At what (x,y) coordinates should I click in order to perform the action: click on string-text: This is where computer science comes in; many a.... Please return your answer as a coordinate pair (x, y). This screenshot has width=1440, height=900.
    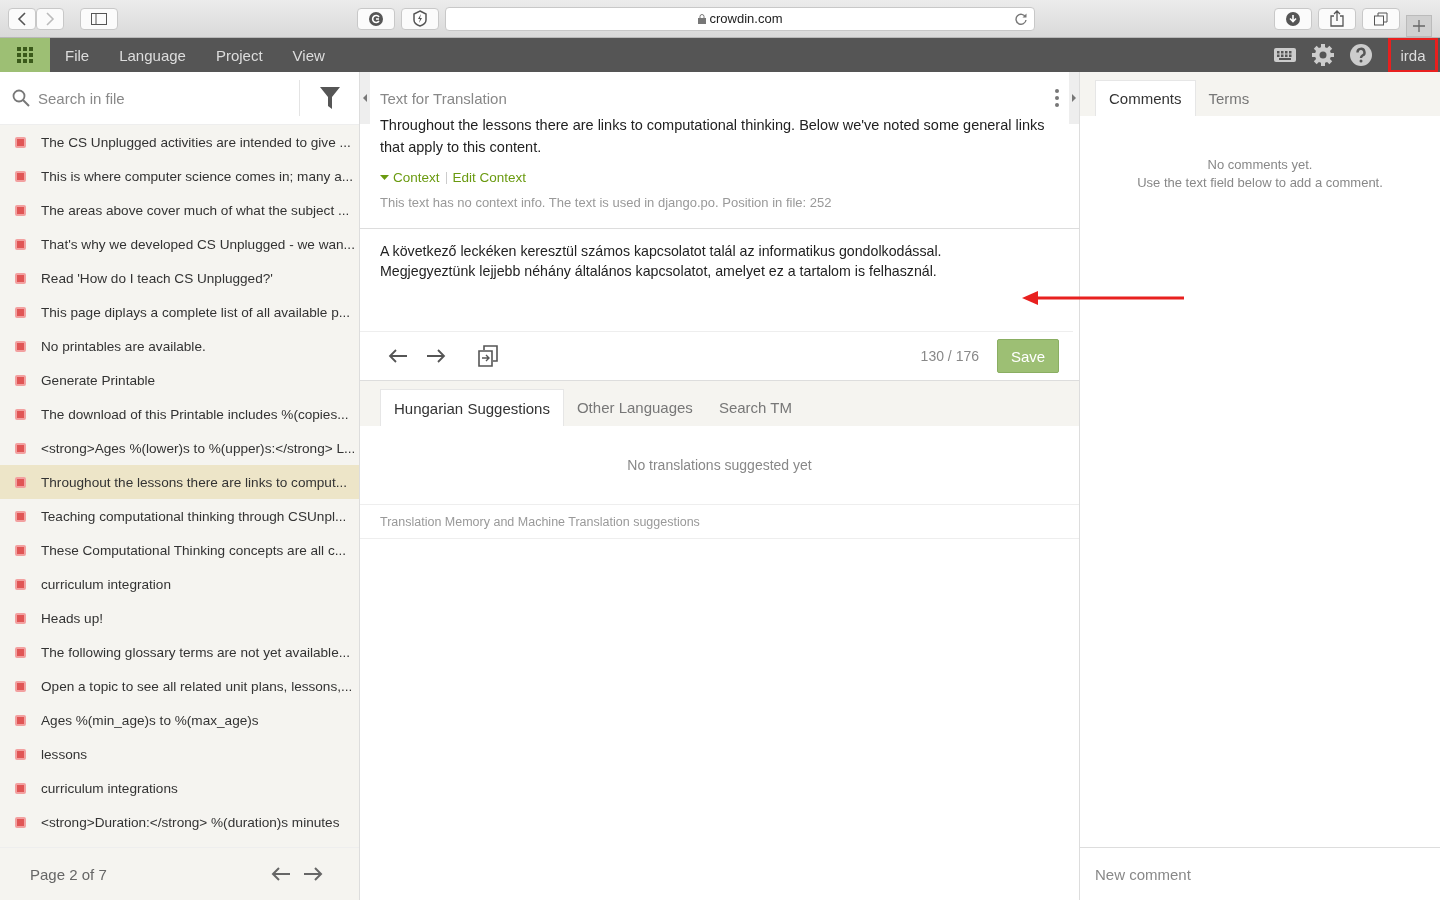
    Looking at the image, I should click on (197, 176).